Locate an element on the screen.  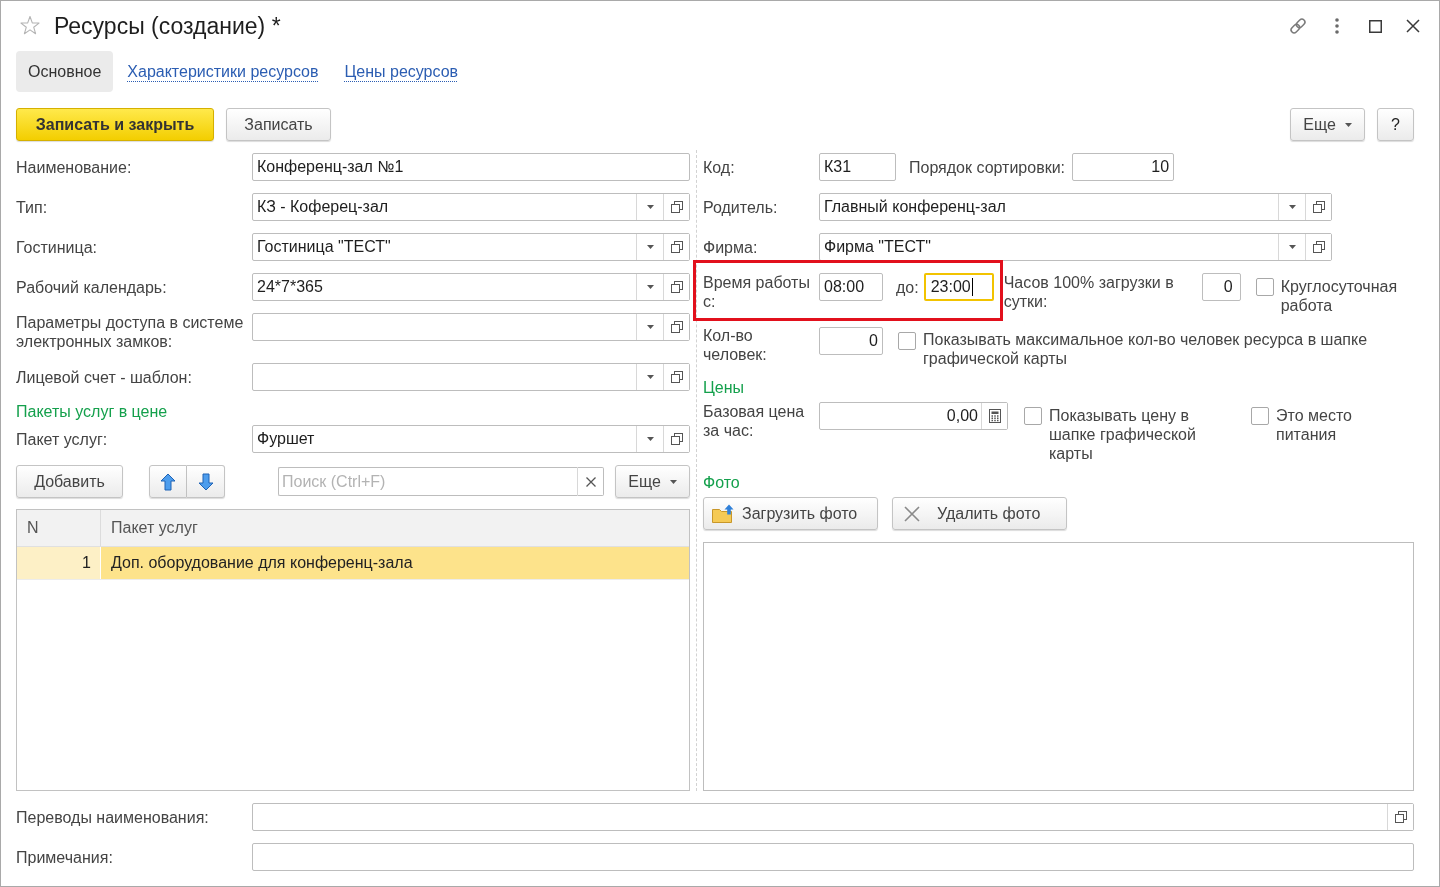
field-label: Параметры доступа в системе электронных замков: is located at coordinates (130, 332).